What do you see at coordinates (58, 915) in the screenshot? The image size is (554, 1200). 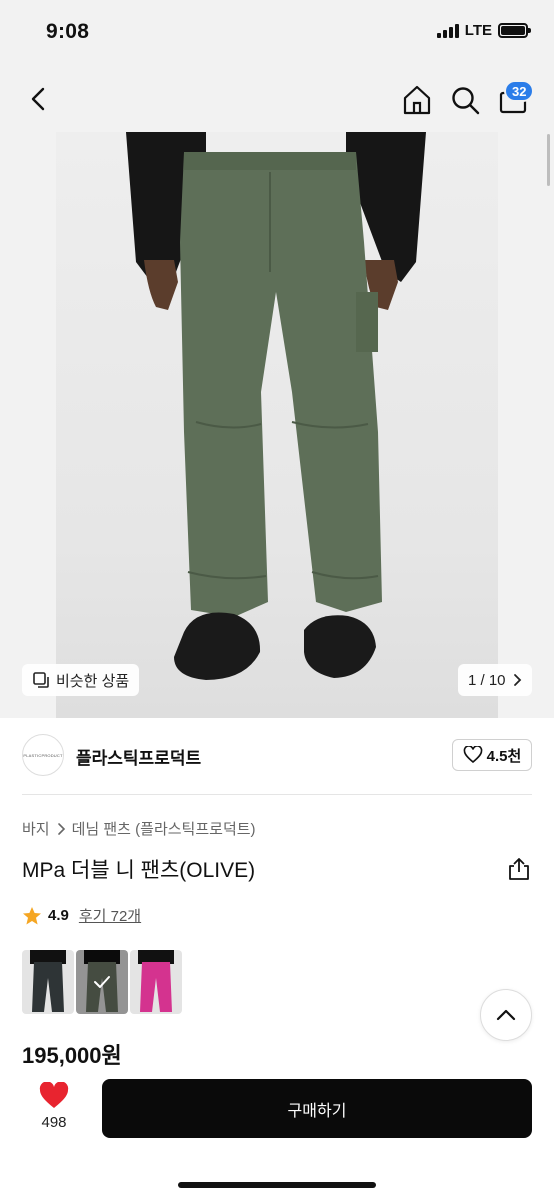 I see `rating-value: 4.9` at bounding box center [58, 915].